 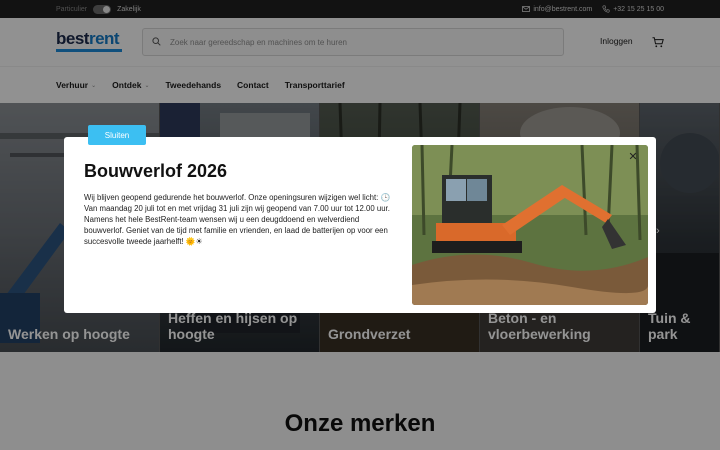 I want to click on close-icon: ✕, so click(x=633, y=157).